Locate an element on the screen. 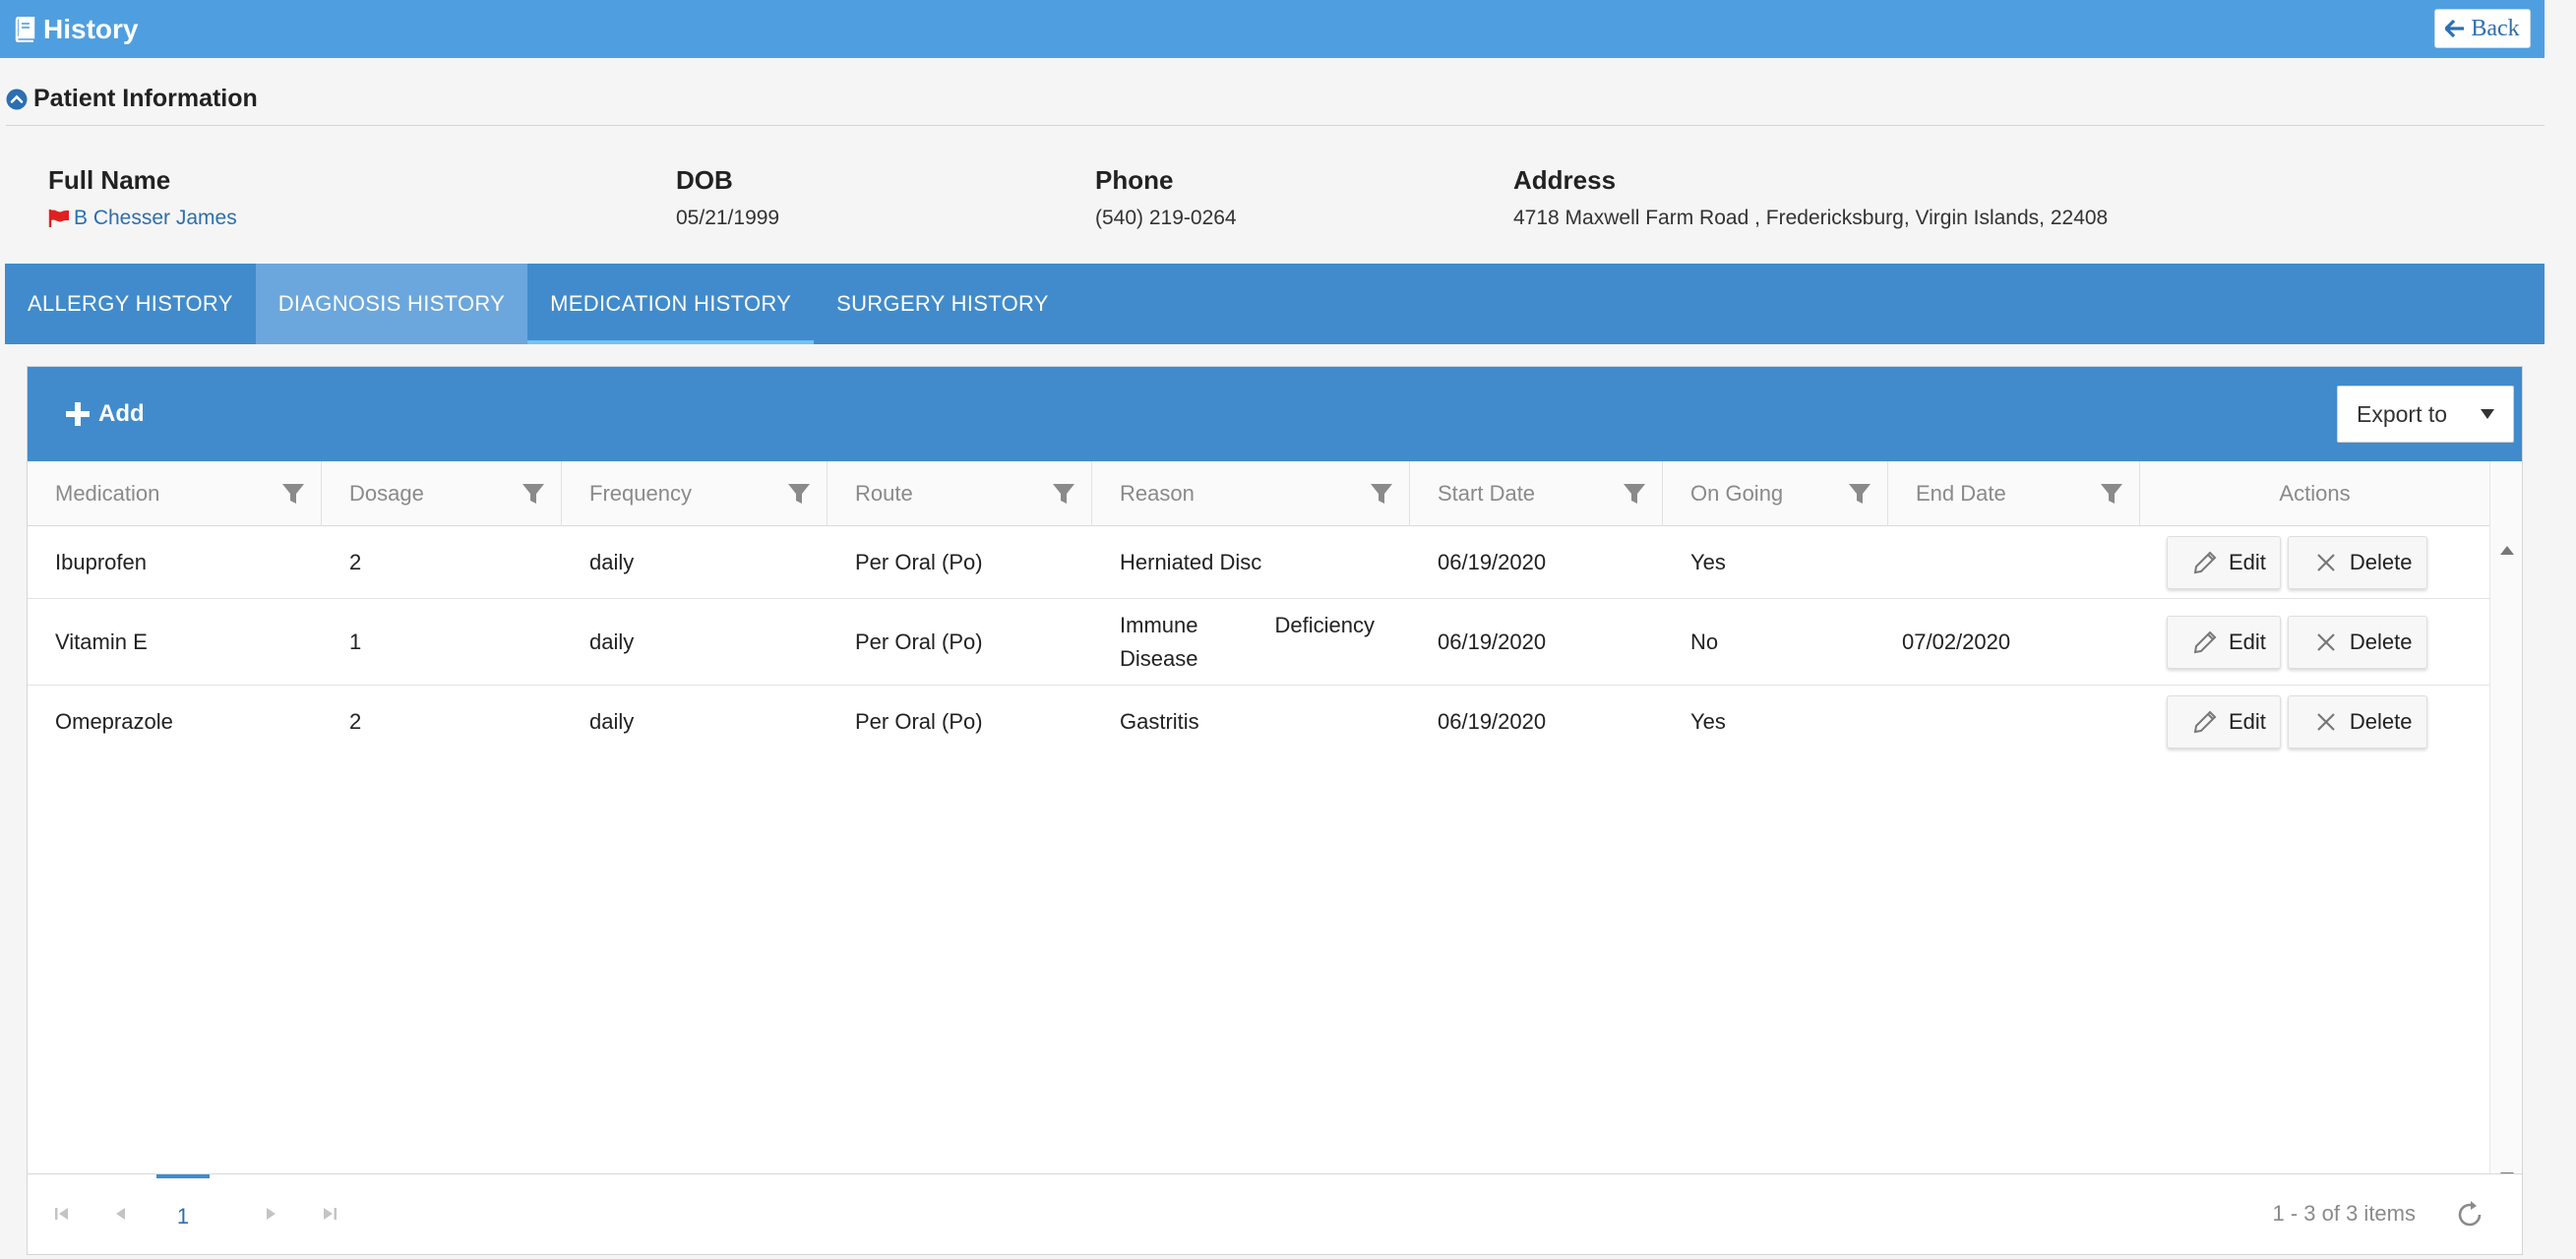 Image resolution: width=2576 pixels, height=1259 pixels. plus-icon is located at coordinates (78, 414).